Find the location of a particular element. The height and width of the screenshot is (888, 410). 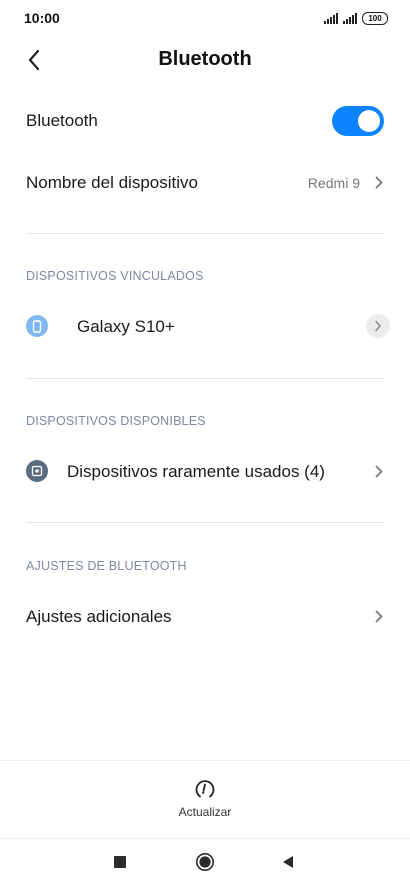

rarely-used-devices-row: Dispositivos raramente usados (4) is located at coordinates (205, 471).